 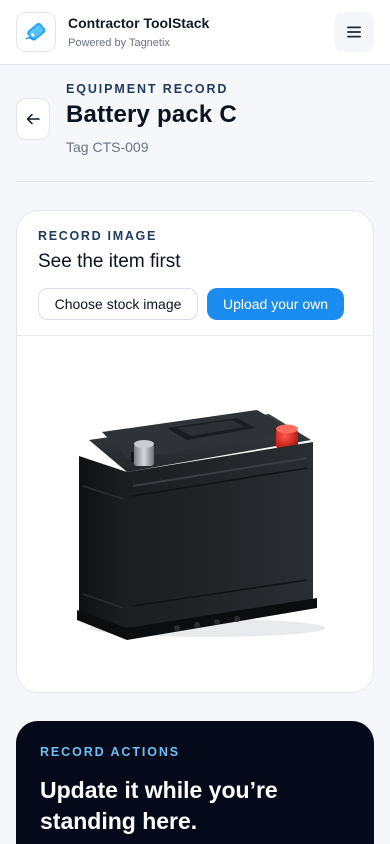 I want to click on app-title: Contractor ToolStack, so click(x=139, y=23).